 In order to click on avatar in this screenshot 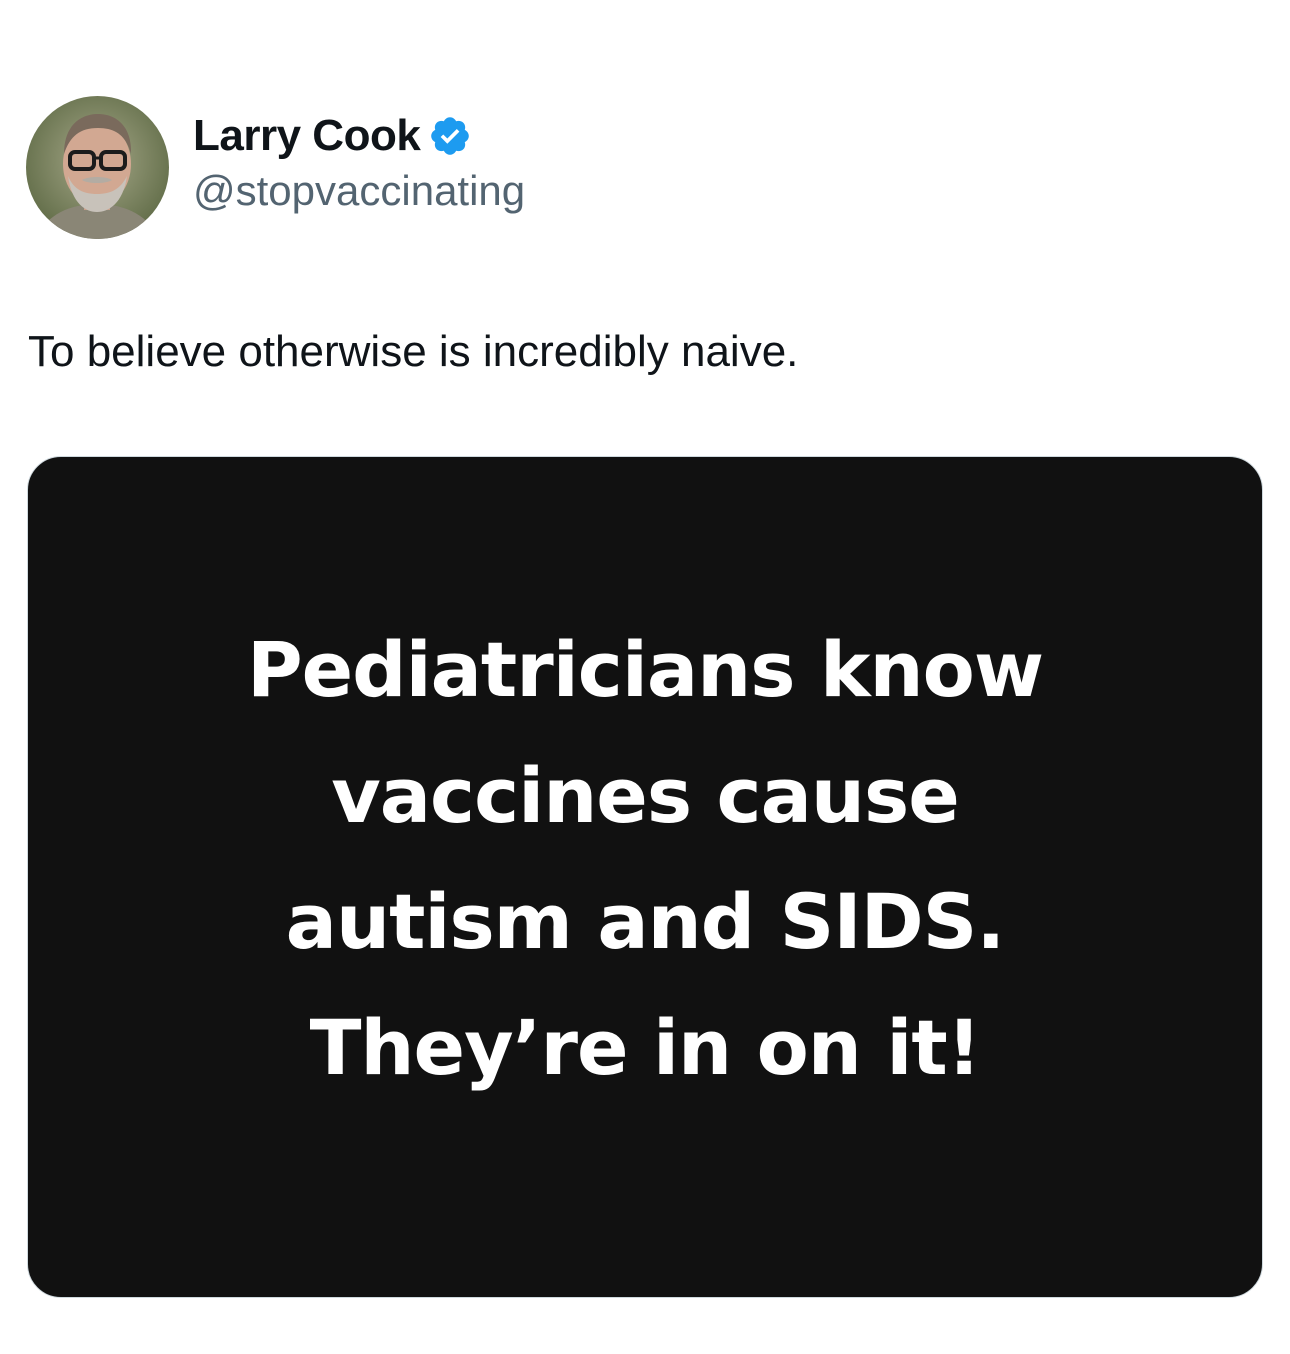, I will do `click(97, 167)`.